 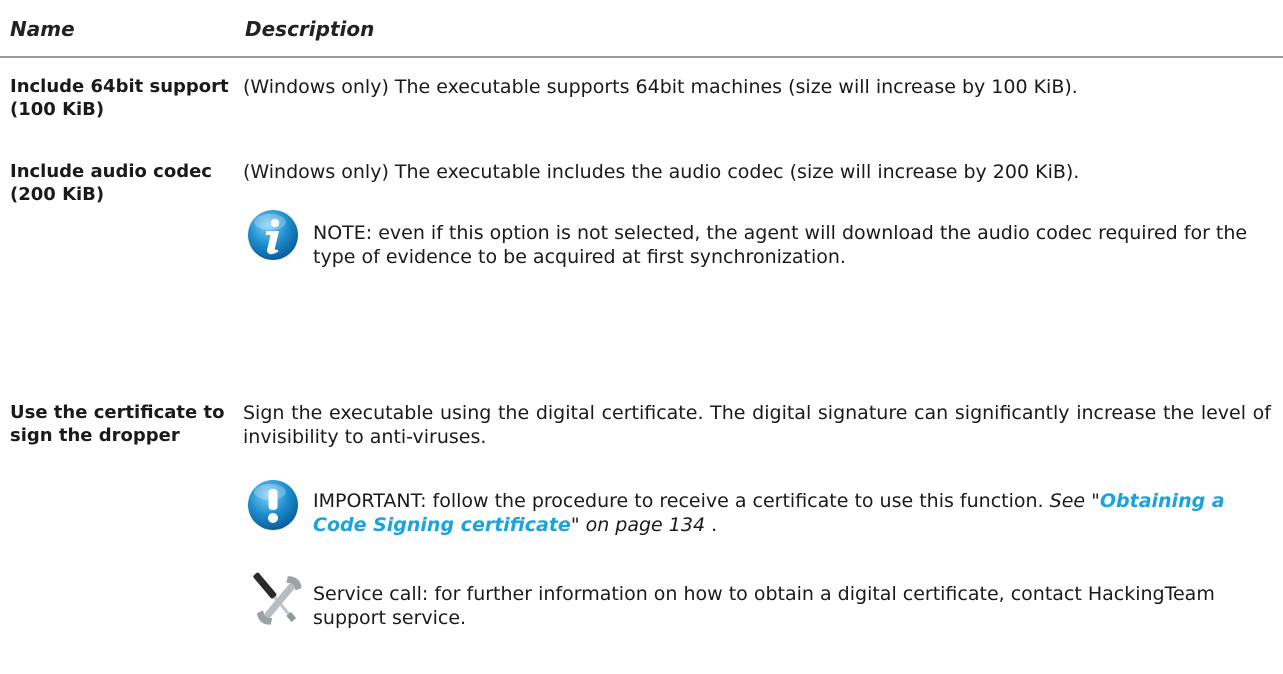 I want to click on table-header: Name Description, so click(x=641, y=28).